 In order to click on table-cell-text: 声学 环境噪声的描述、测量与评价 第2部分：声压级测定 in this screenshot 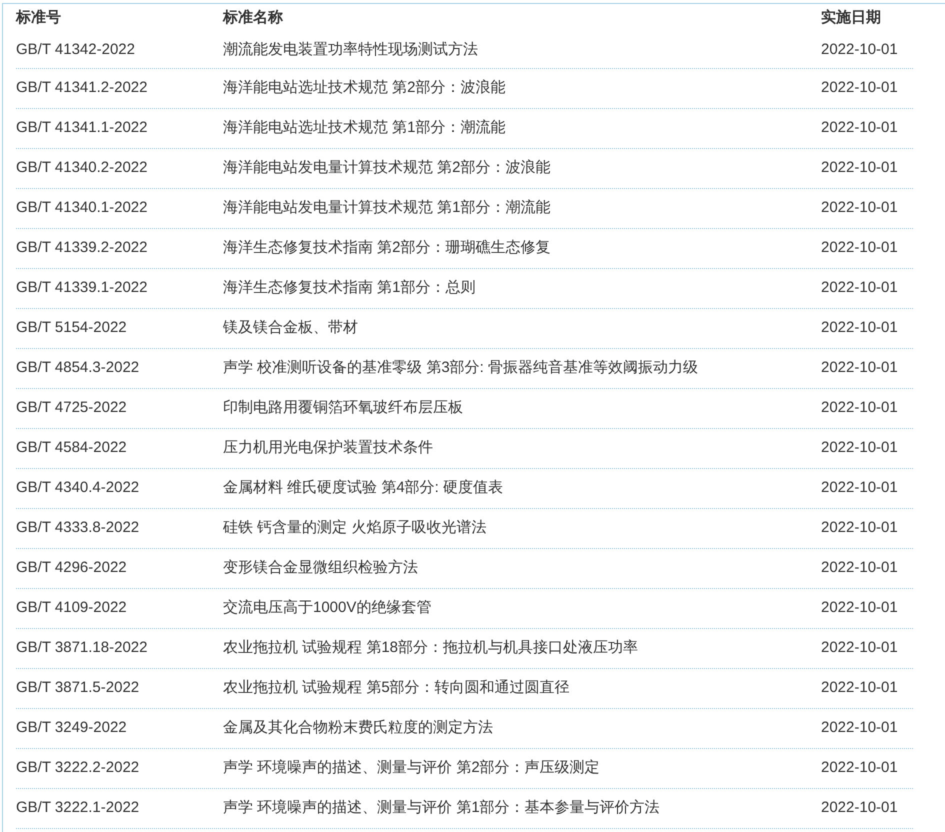, I will do `click(412, 768)`.